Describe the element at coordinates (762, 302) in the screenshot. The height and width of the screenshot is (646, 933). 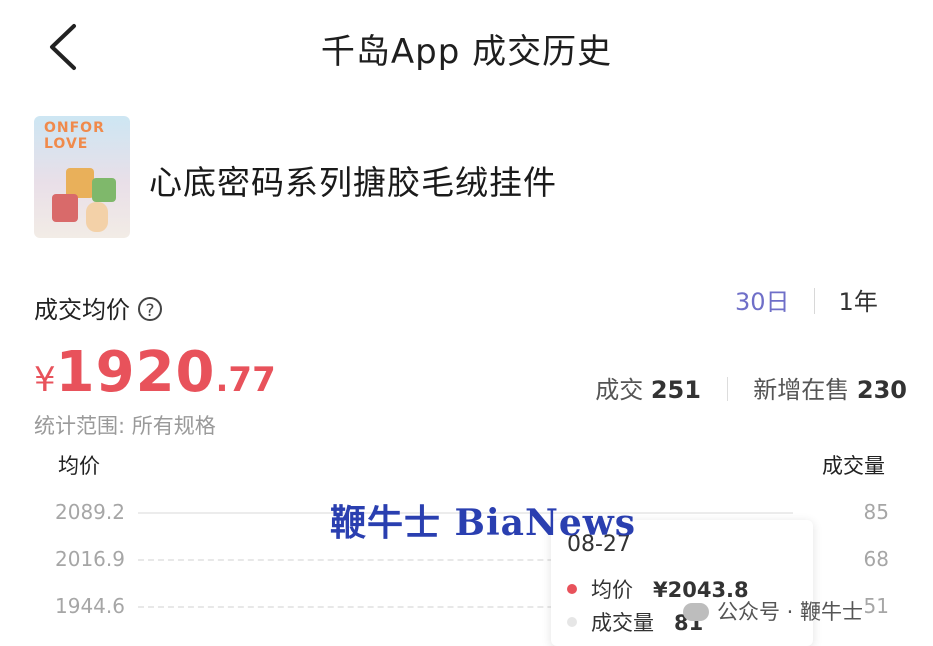
I see `tab-30-days: 30日` at that location.